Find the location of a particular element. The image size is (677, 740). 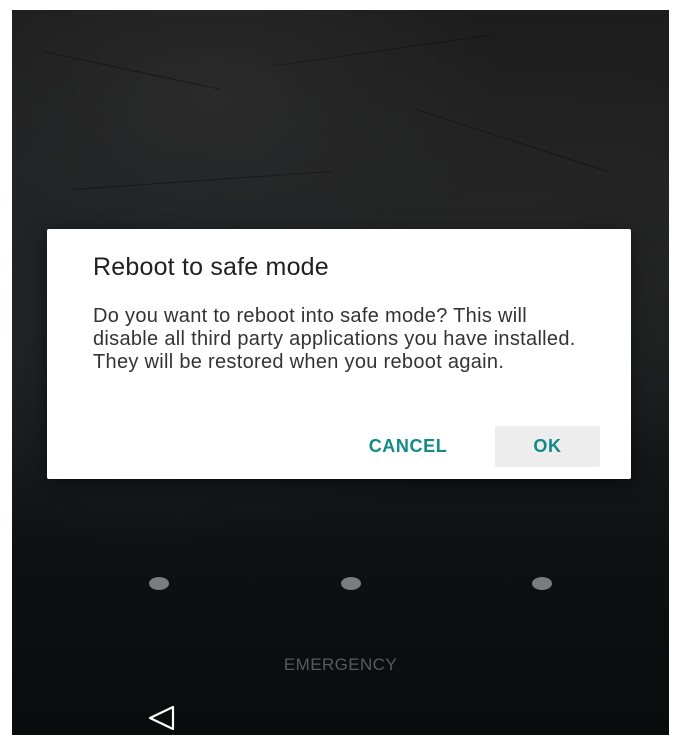

cancel-button: CANCEL is located at coordinates (408, 446).